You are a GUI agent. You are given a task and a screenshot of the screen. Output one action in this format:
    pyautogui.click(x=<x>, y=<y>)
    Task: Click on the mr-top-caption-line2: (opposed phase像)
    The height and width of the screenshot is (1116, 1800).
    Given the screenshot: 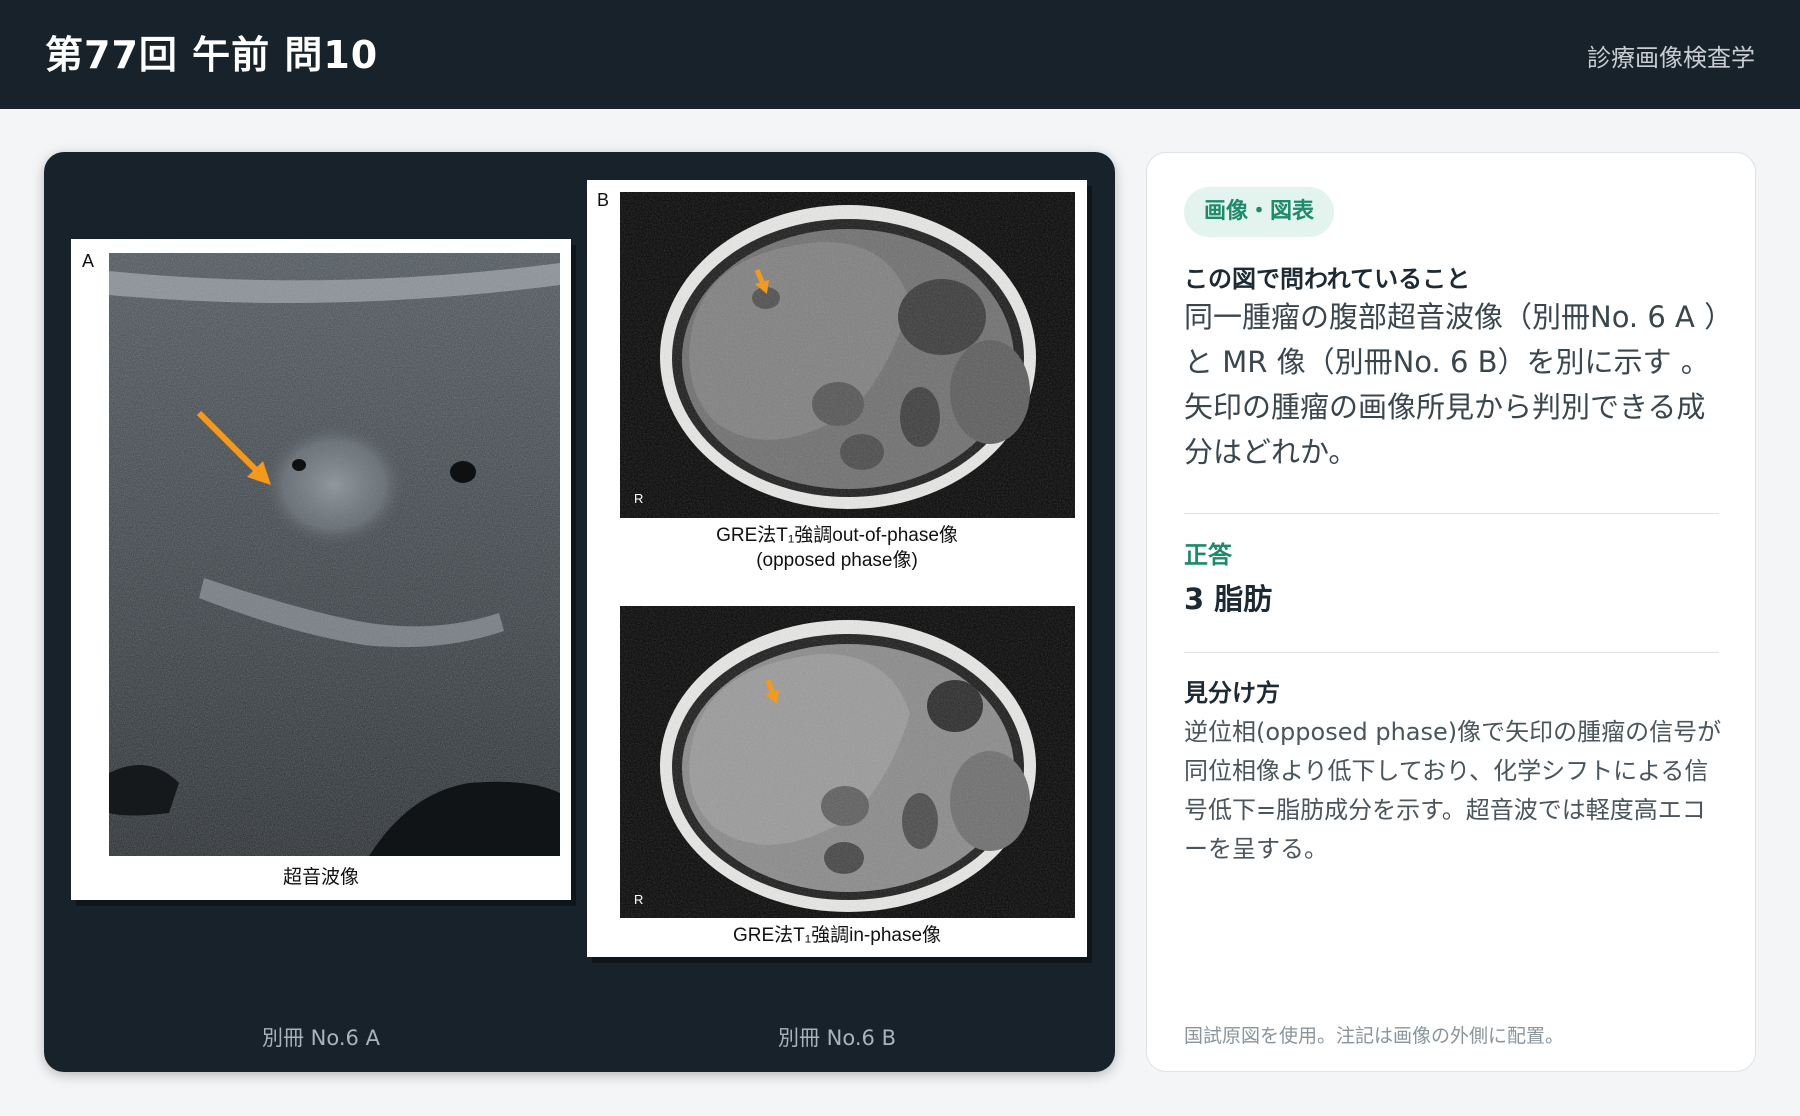 What is the action you would take?
    pyautogui.click(x=837, y=560)
    